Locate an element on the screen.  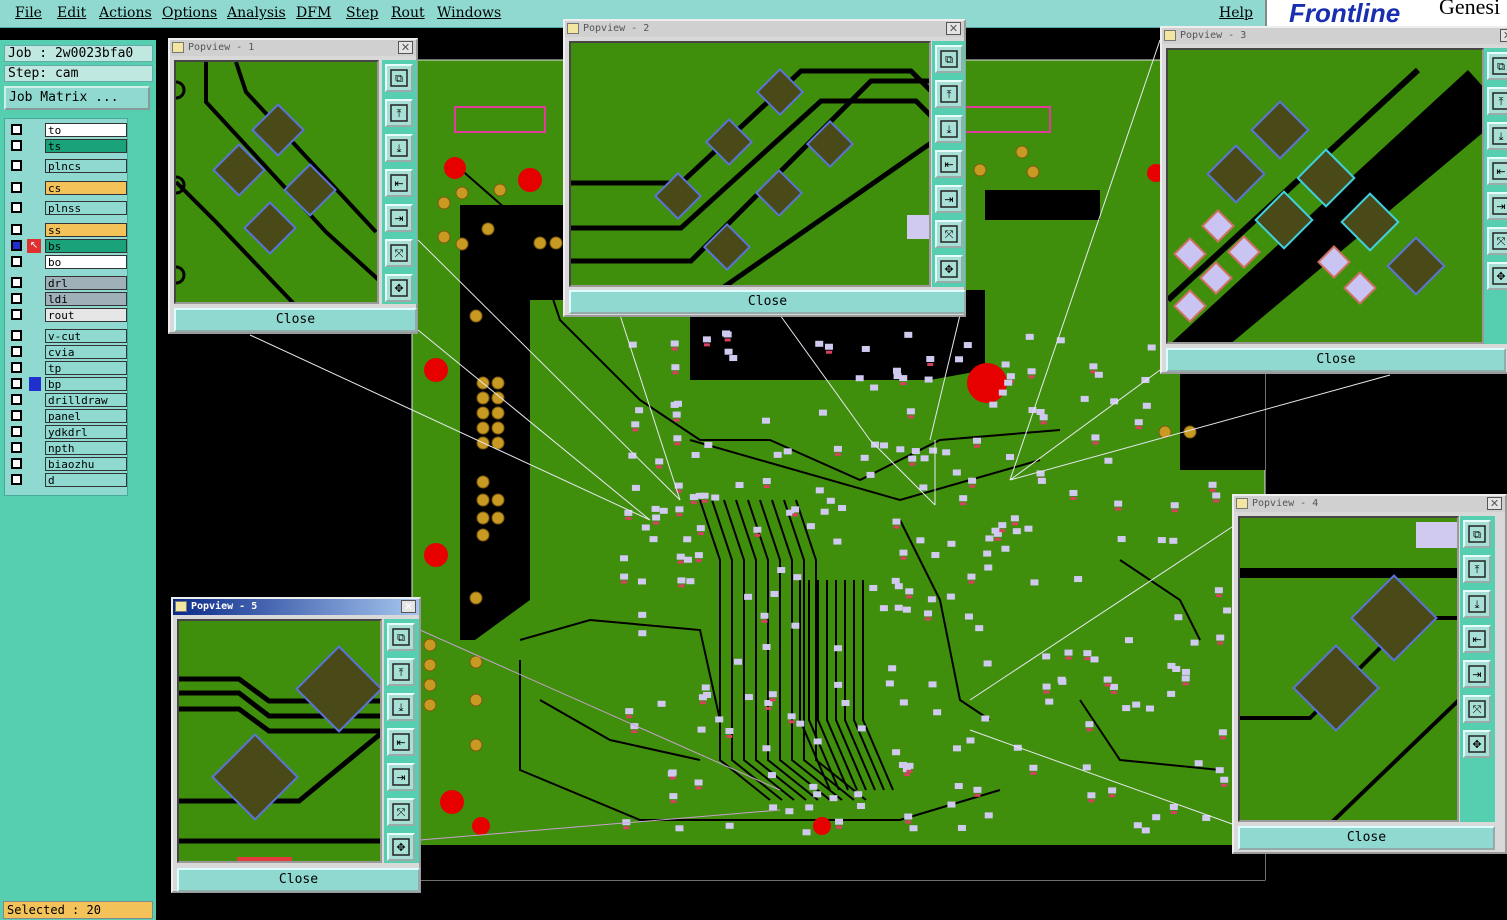
layer-row-biaozhu: biaozhu is located at coordinates (68, 464).